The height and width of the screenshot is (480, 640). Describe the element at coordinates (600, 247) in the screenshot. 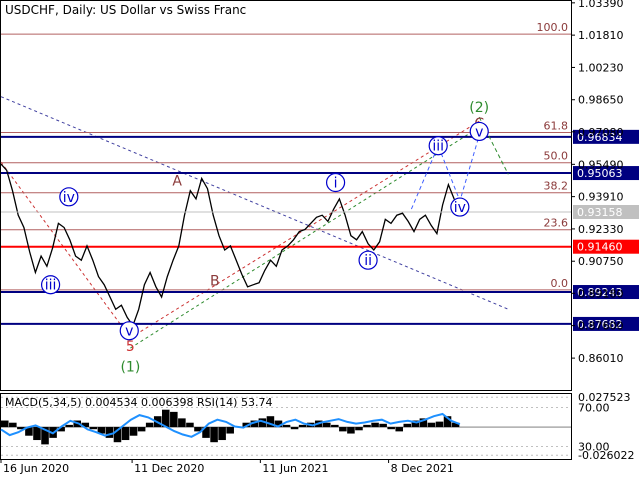

I see `level-price-label: 0.91460` at that location.